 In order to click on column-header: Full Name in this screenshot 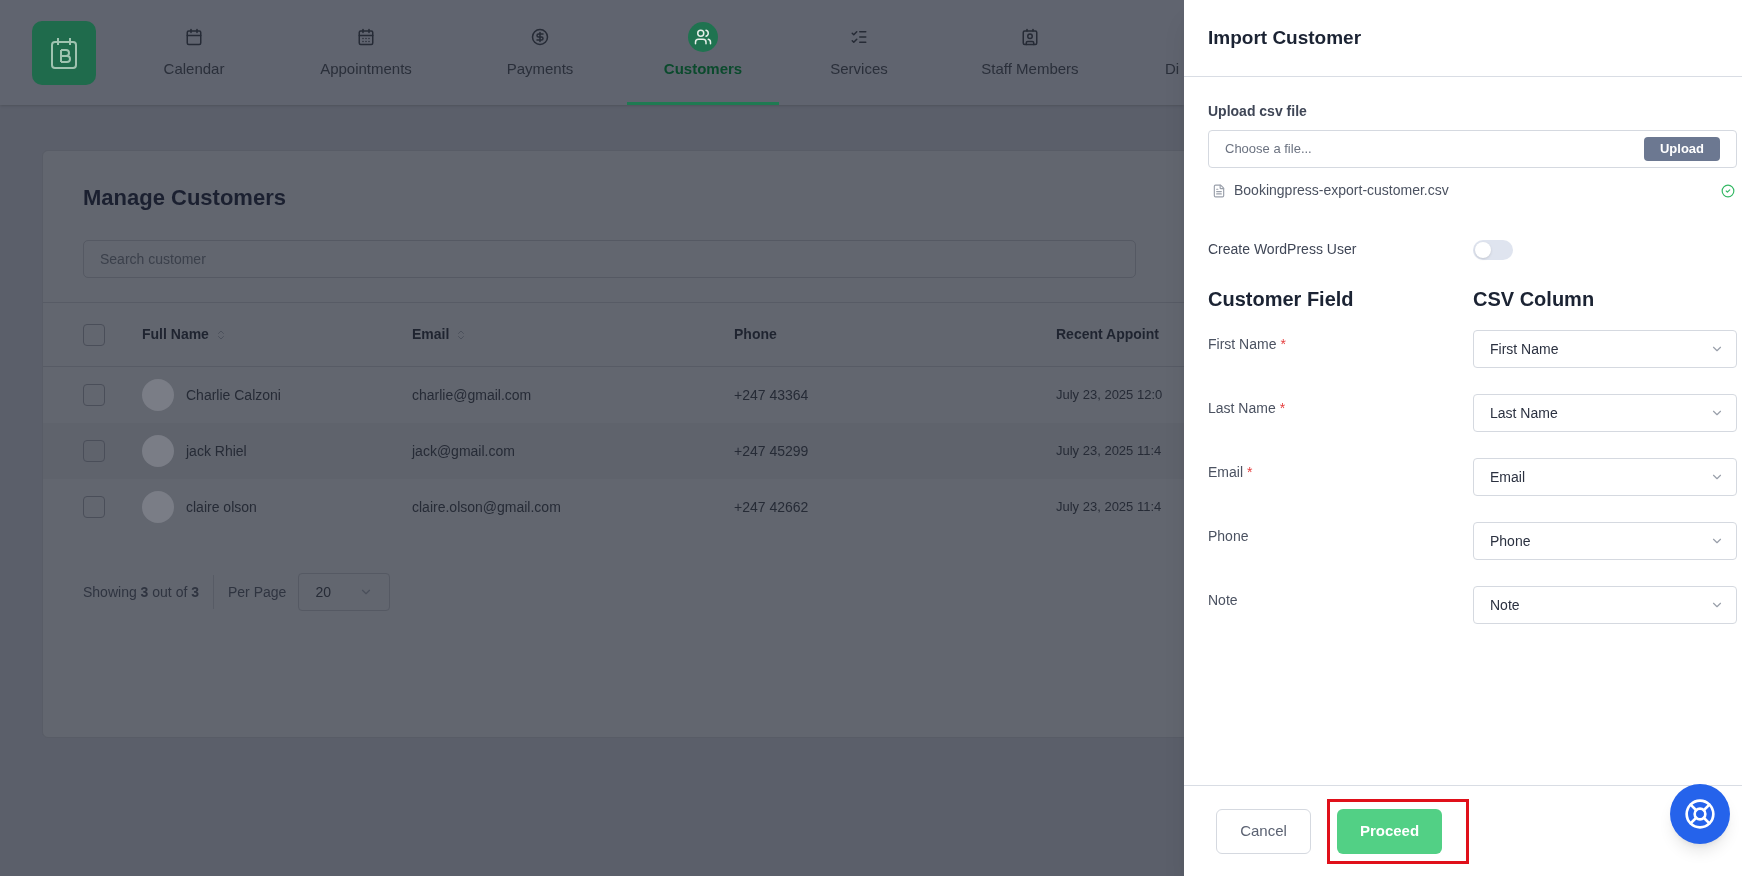, I will do `click(175, 334)`.